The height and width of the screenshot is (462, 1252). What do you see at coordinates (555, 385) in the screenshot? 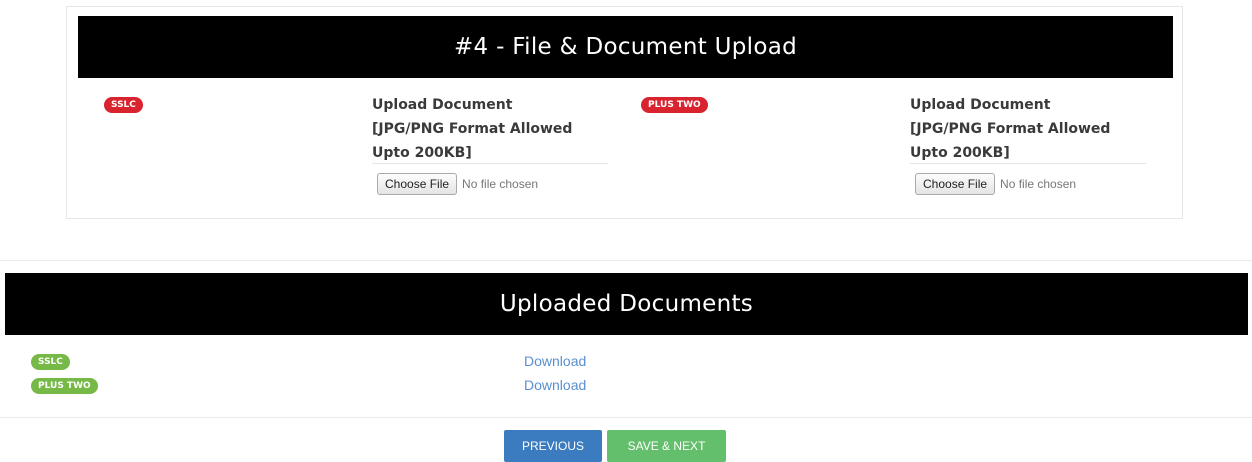
I see `plus-two-download-link: Download` at bounding box center [555, 385].